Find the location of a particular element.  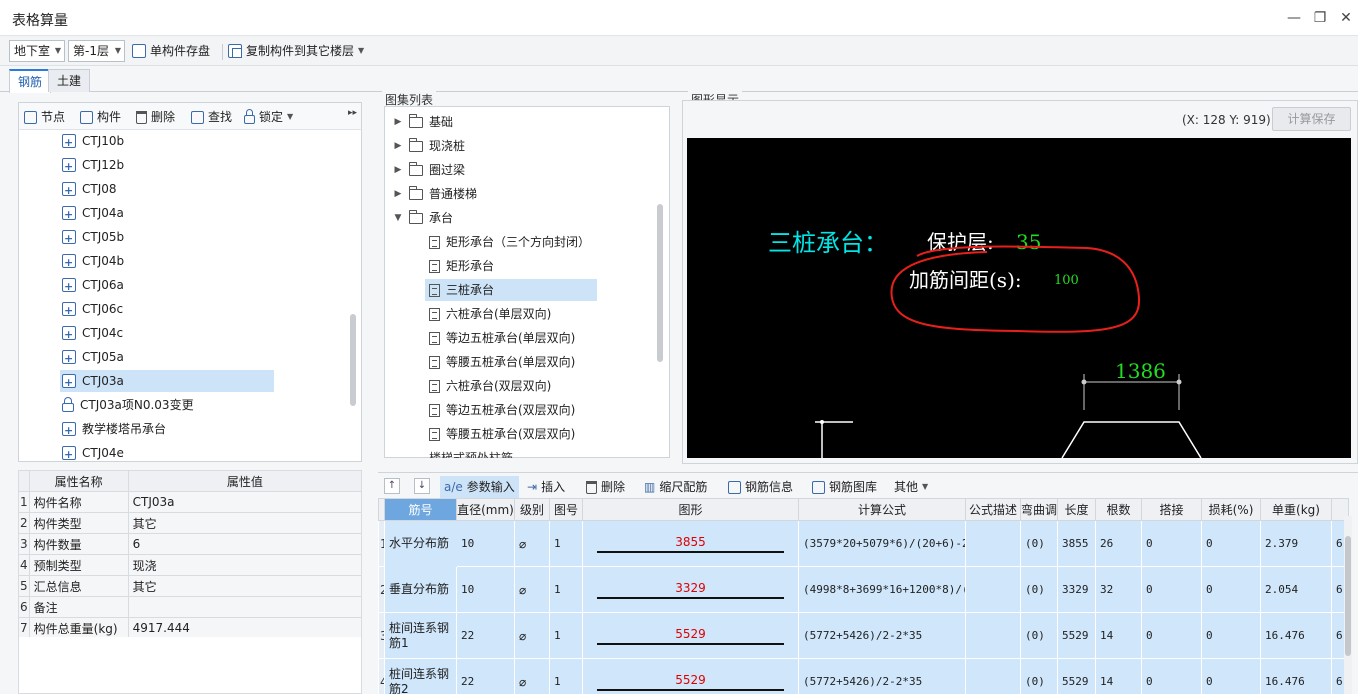

close-icon: ✕ is located at coordinates (1346, 18).